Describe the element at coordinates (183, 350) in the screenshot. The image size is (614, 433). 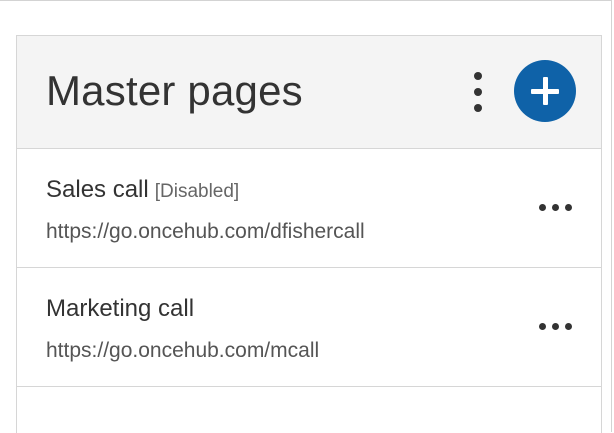
I see `master-page-url: https://go.oncehub.com/mcall` at that location.